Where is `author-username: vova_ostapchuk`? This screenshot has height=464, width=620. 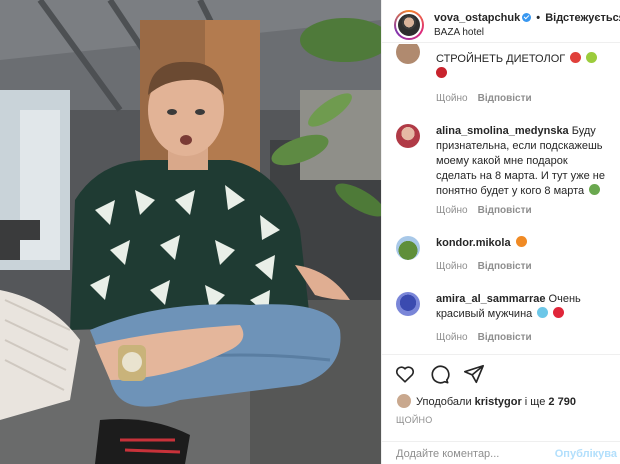
author-username: vova_ostapchuk is located at coordinates (477, 18).